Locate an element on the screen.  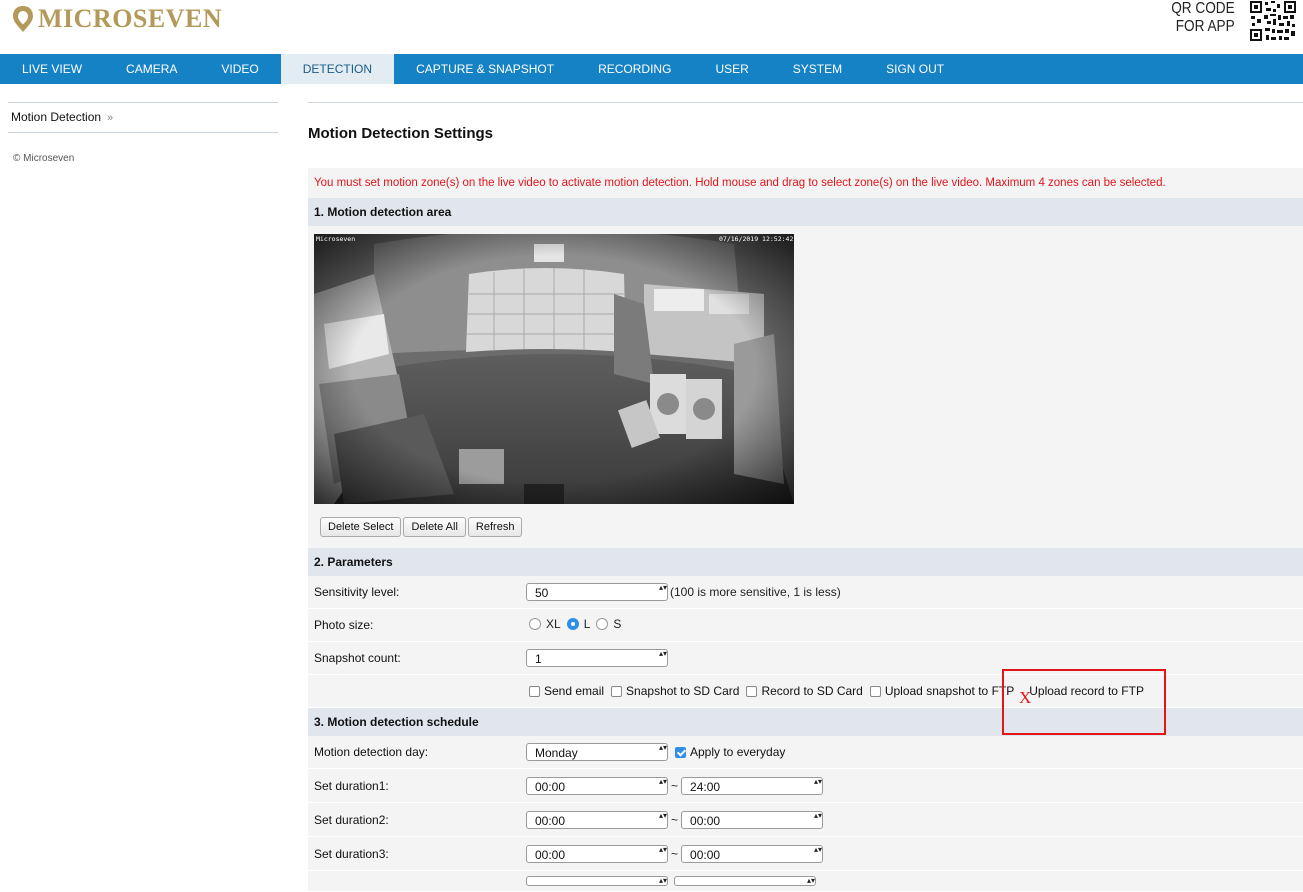
sidebar: Motion Detection » © Microseven is located at coordinates (143, 133).